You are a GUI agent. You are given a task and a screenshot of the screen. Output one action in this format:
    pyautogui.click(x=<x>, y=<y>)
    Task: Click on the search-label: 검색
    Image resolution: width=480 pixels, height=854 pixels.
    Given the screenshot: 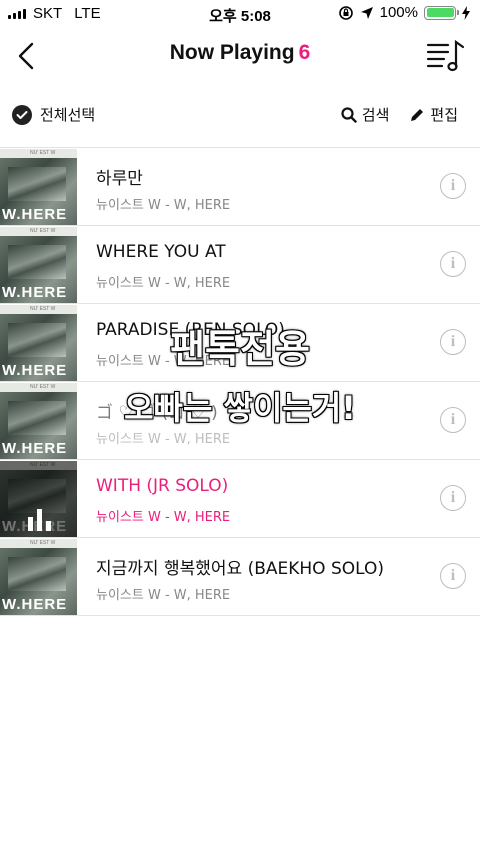 What is the action you would take?
    pyautogui.click(x=375, y=115)
    